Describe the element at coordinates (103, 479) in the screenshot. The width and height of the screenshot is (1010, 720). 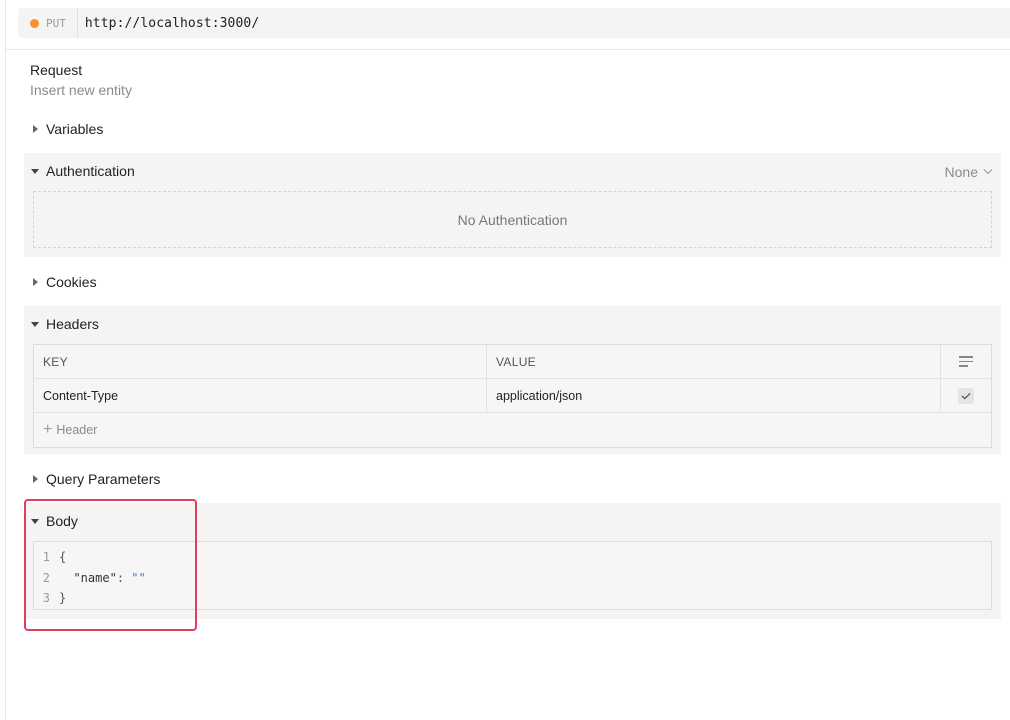
I see `section-query-parameters-label: Query Parameters` at that location.